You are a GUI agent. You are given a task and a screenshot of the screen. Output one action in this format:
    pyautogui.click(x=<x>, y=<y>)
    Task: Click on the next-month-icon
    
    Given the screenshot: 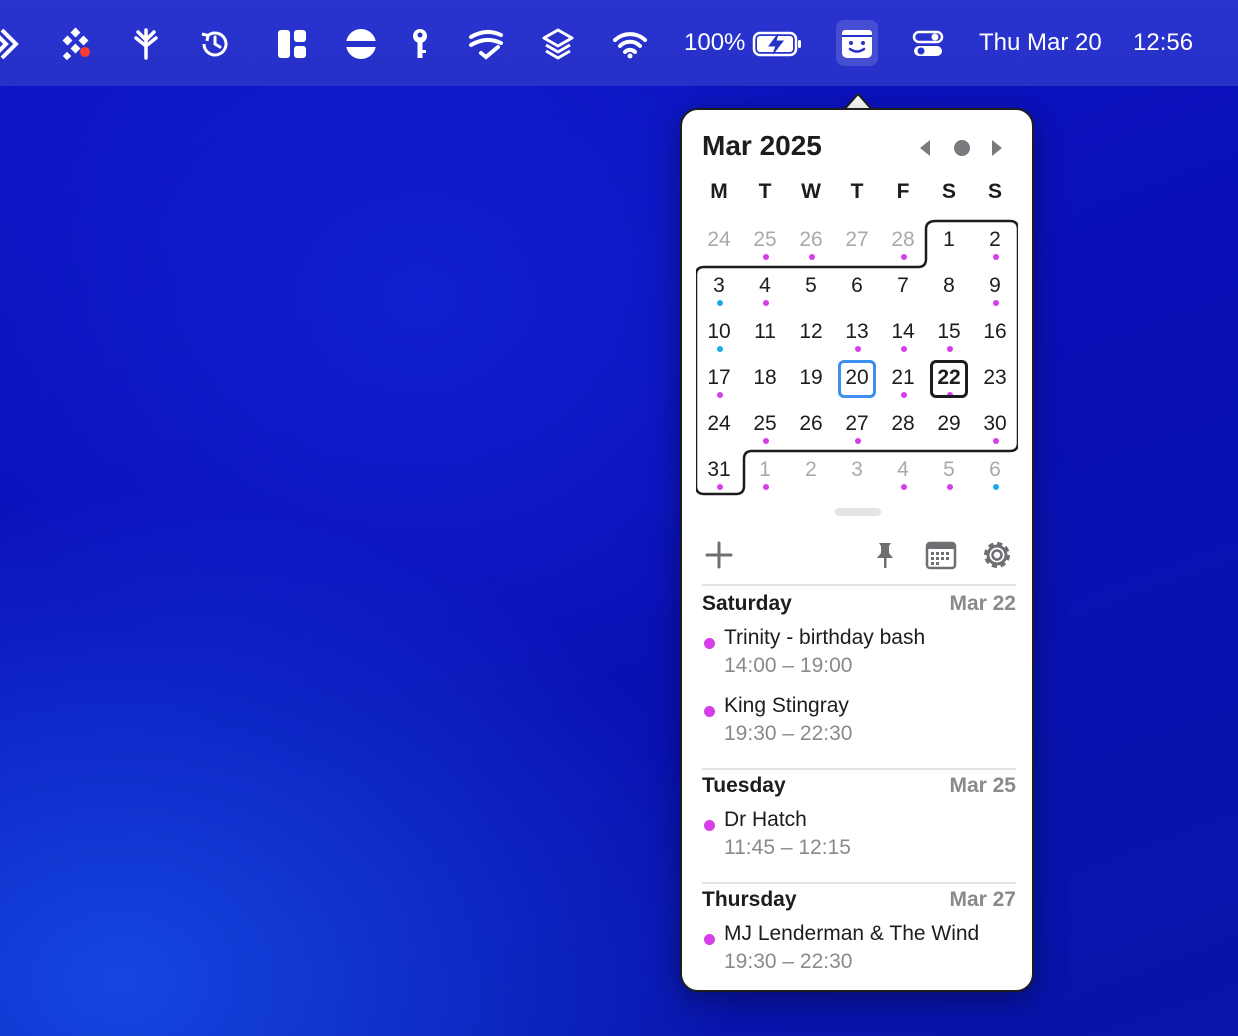 What is the action you would take?
    pyautogui.click(x=998, y=148)
    